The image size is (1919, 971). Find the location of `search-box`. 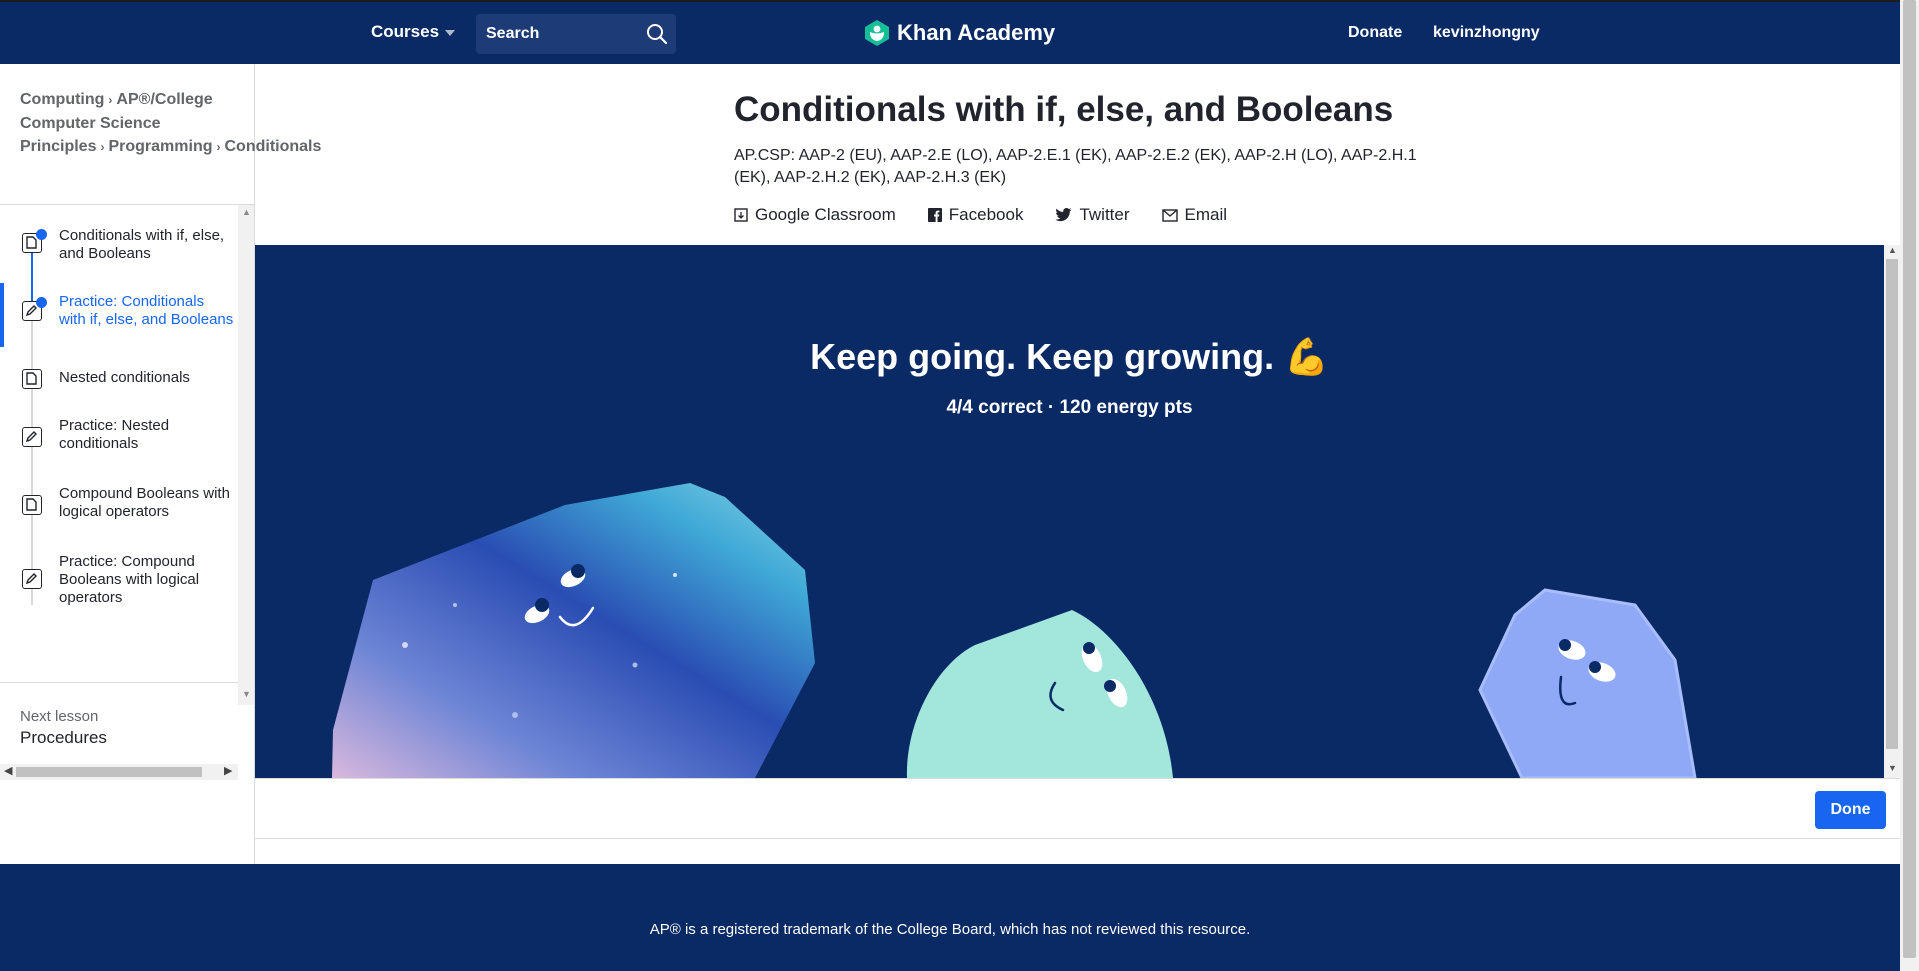

search-box is located at coordinates (576, 34).